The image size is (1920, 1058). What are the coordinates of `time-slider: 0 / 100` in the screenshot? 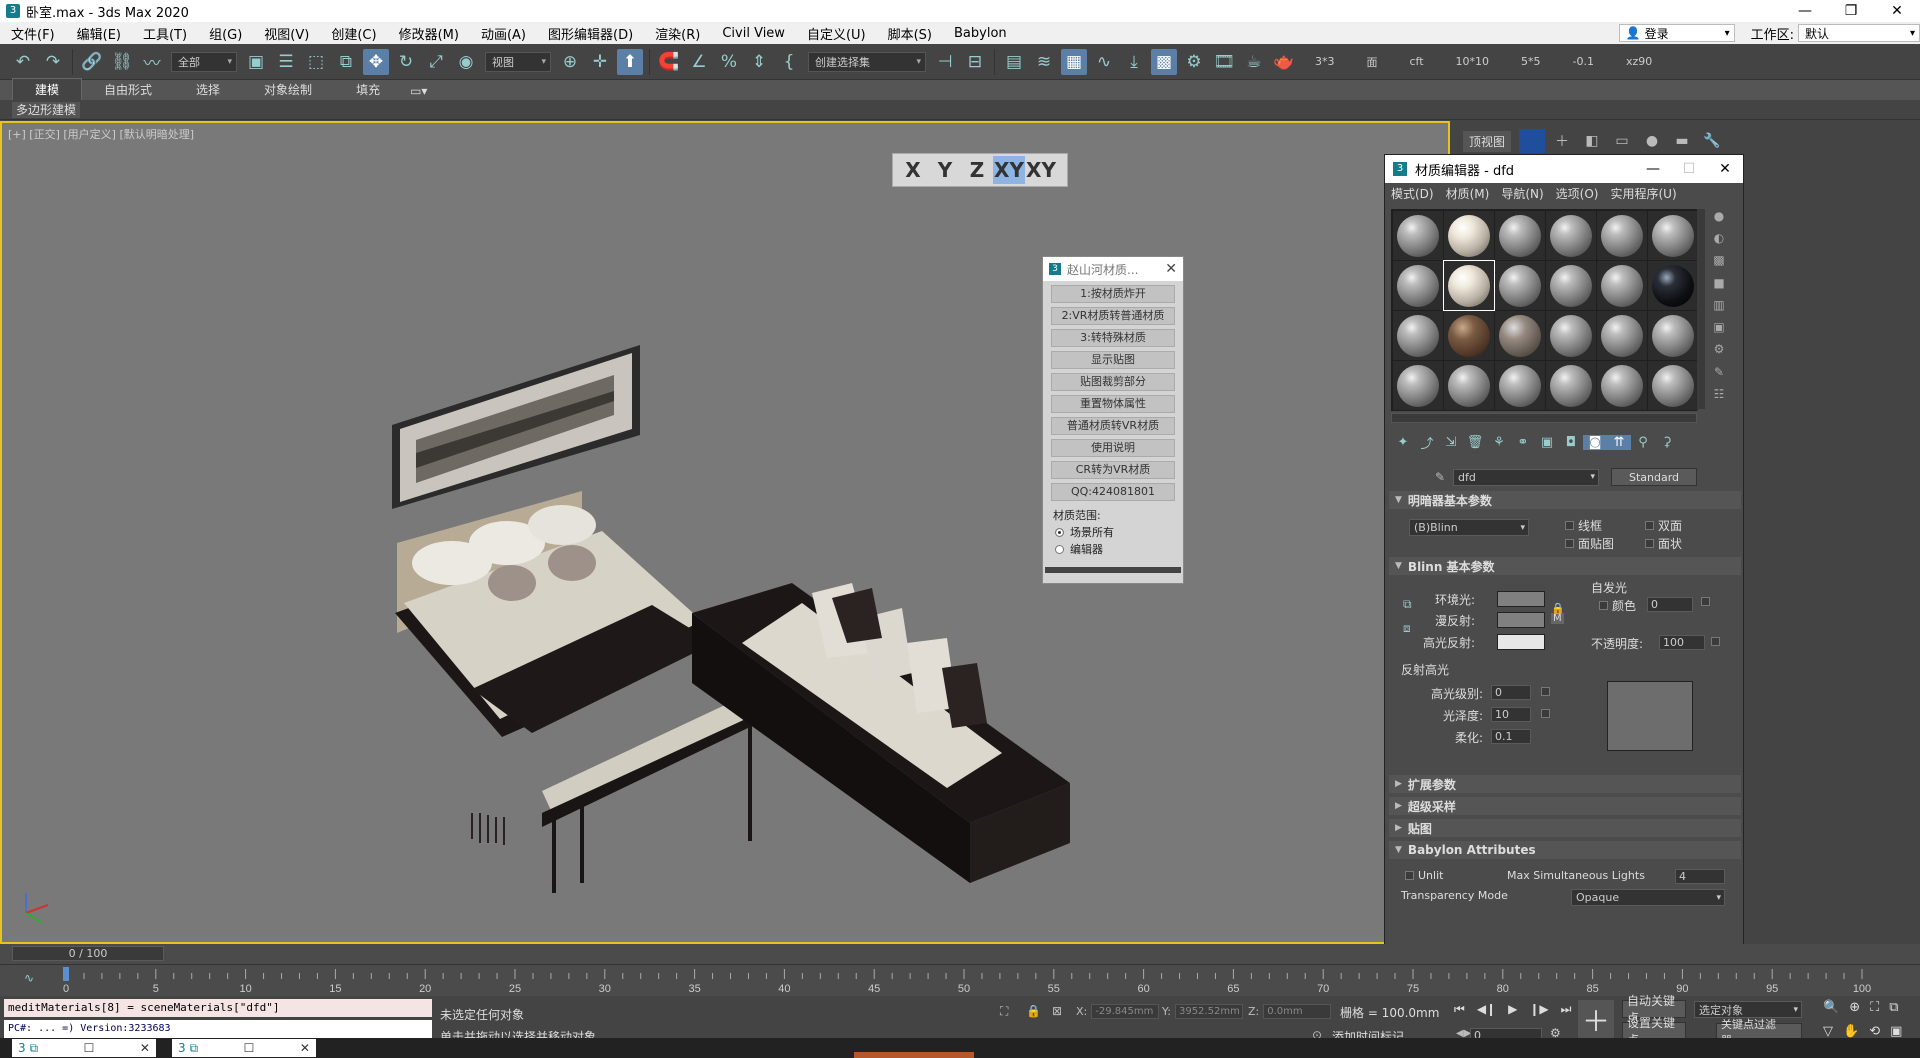 It's located at (88, 953).